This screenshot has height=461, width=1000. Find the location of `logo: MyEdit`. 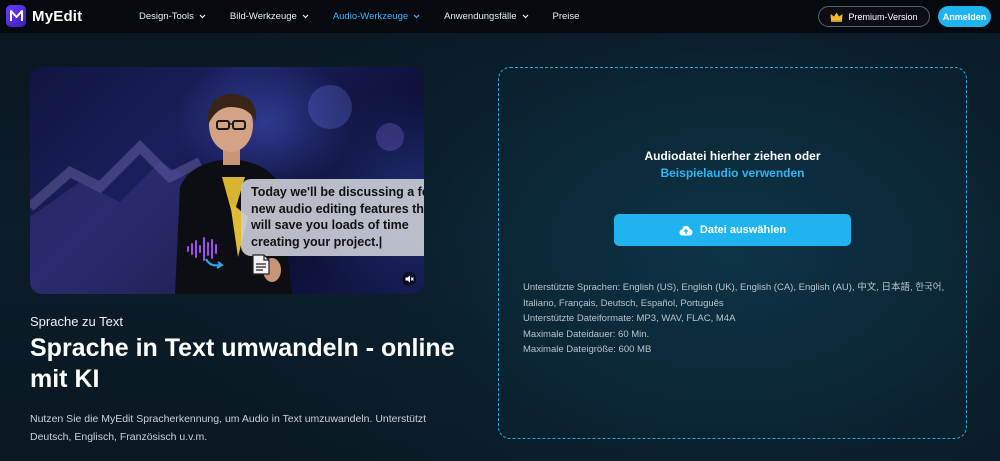

logo: MyEdit is located at coordinates (44, 16).